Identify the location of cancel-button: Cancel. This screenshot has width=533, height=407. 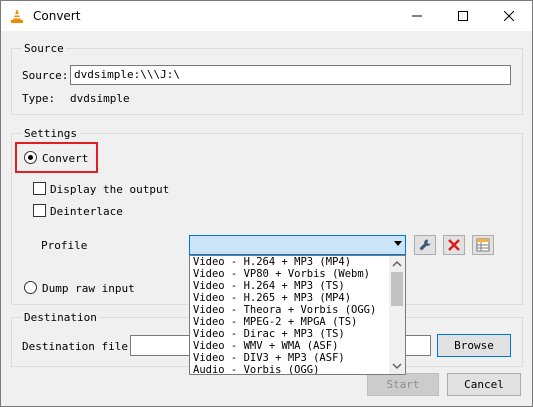
(484, 384).